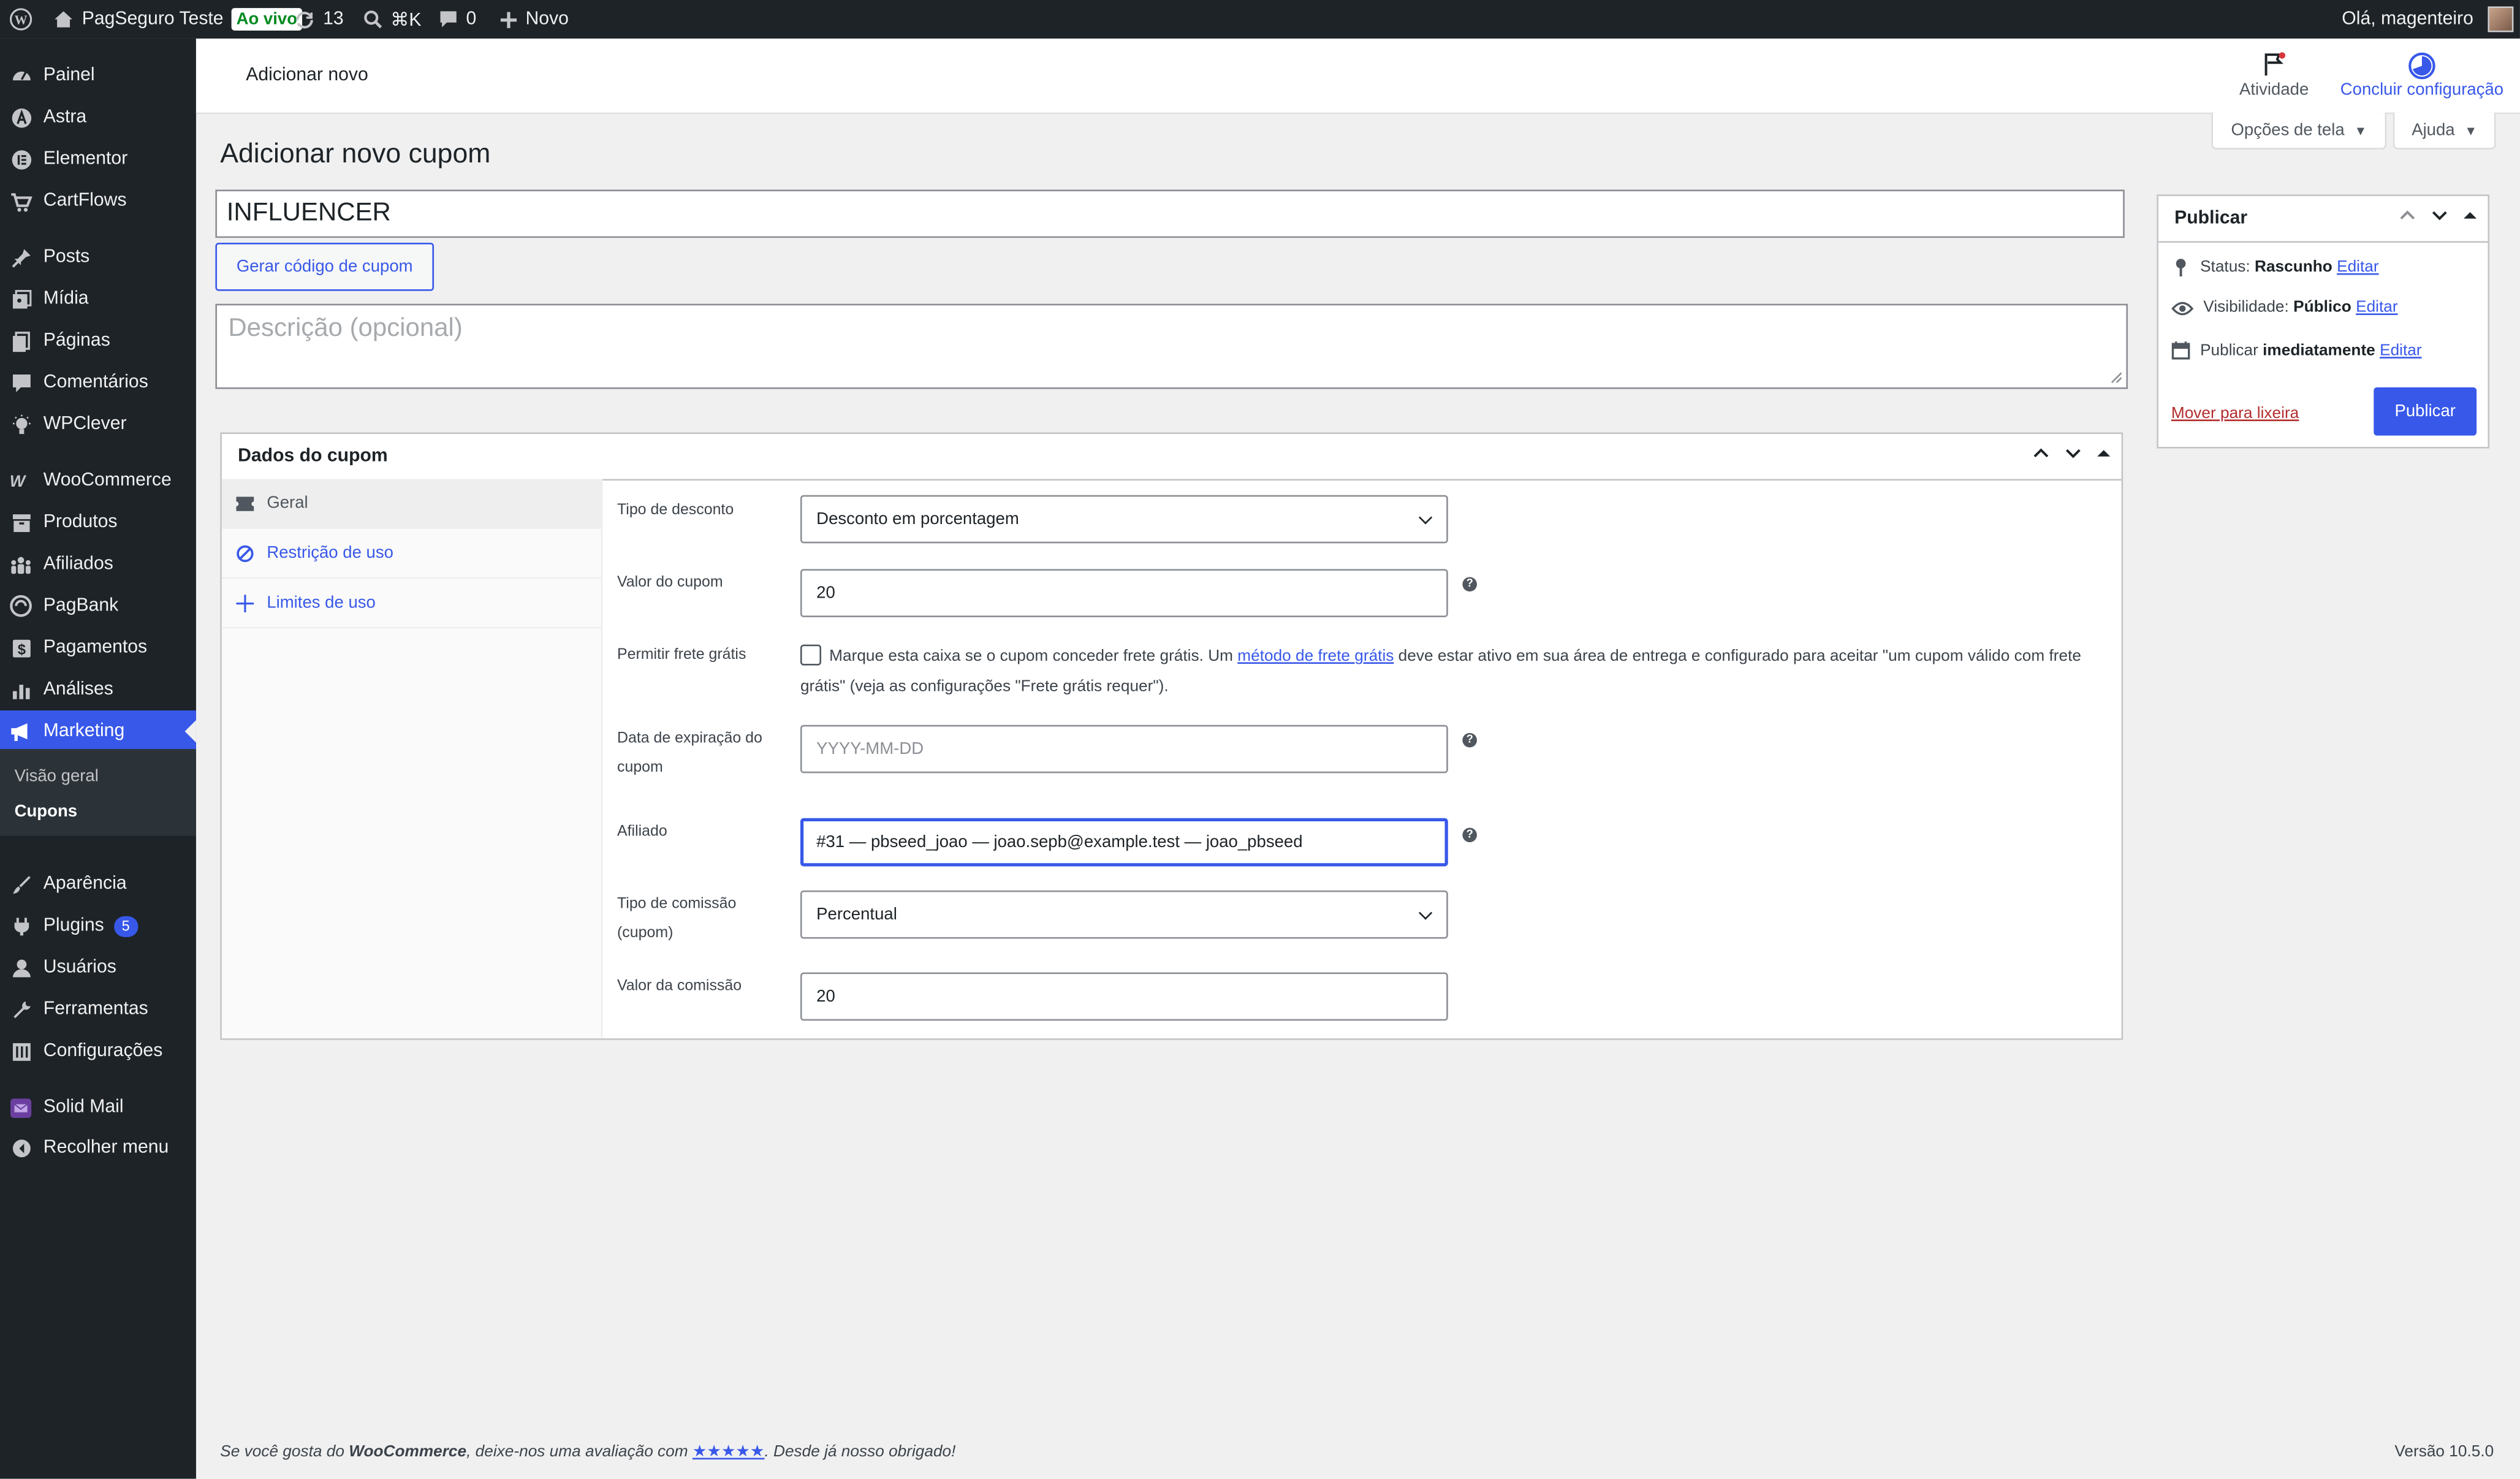 The image size is (2520, 1479). Describe the element at coordinates (811, 655) in the screenshot. I see `free-shipping-checkbox` at that location.